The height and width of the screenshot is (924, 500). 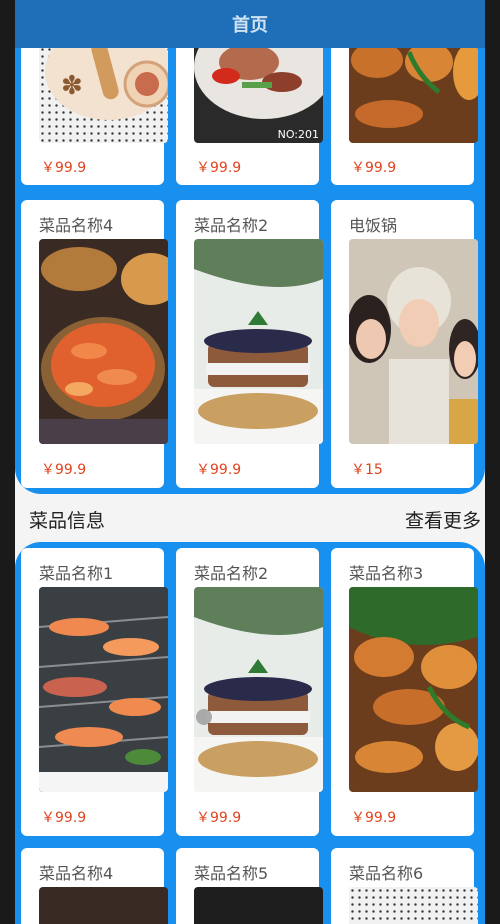 What do you see at coordinates (67, 521) in the screenshot?
I see `section-title: 菜品信息` at bounding box center [67, 521].